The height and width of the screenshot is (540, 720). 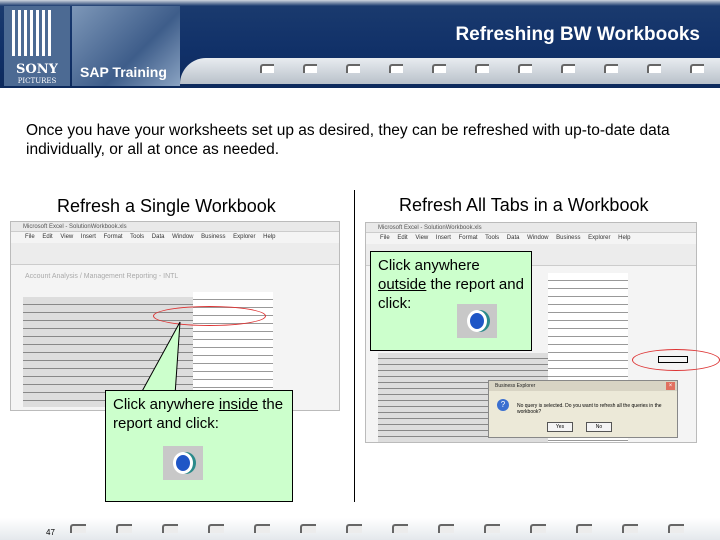 What do you see at coordinates (503, 405) in the screenshot?
I see `question-icon: ?` at bounding box center [503, 405].